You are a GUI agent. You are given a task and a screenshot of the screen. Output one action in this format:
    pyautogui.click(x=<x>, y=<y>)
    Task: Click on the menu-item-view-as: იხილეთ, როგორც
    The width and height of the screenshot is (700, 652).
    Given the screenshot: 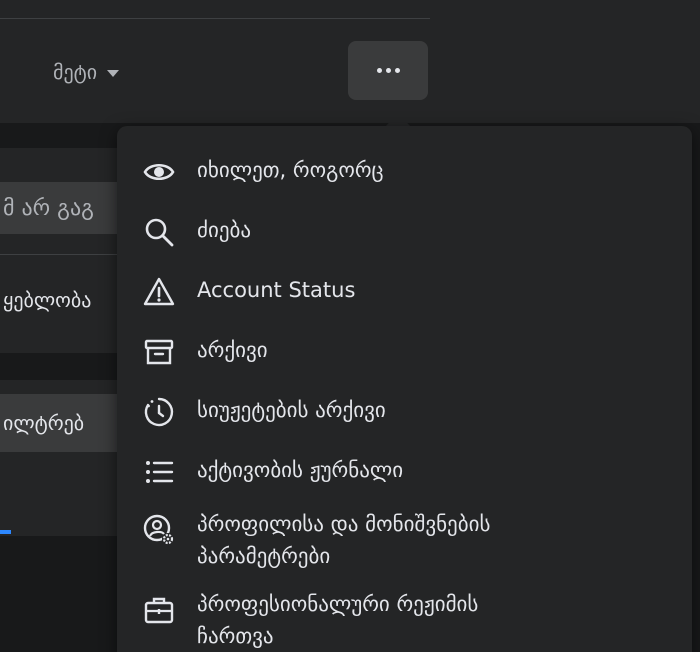 What is the action you would take?
    pyautogui.click(x=404, y=172)
    